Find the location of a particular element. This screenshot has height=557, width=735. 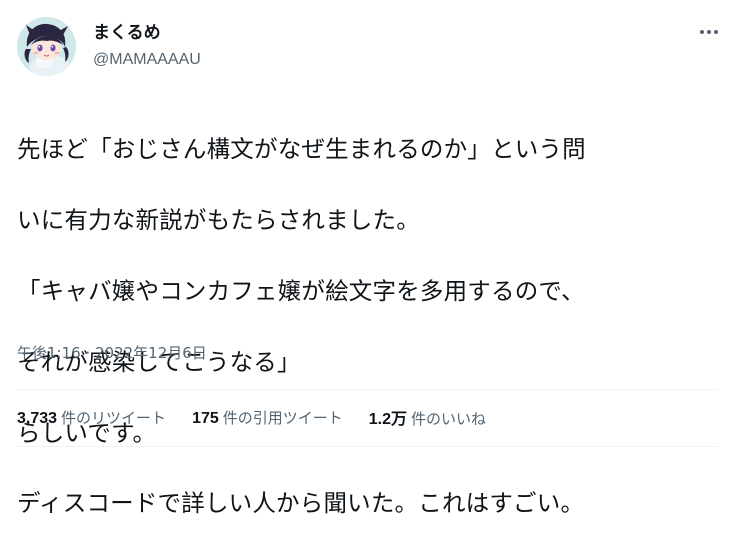

stat-label: 件のリツイート is located at coordinates (114, 417).